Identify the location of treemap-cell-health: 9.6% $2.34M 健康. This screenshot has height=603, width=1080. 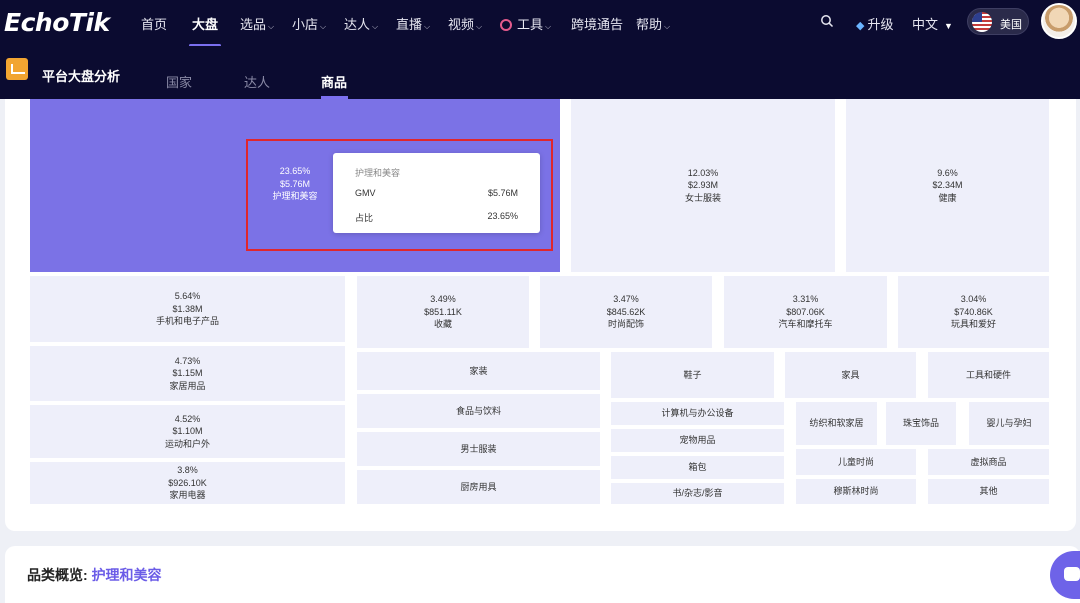
(947, 185).